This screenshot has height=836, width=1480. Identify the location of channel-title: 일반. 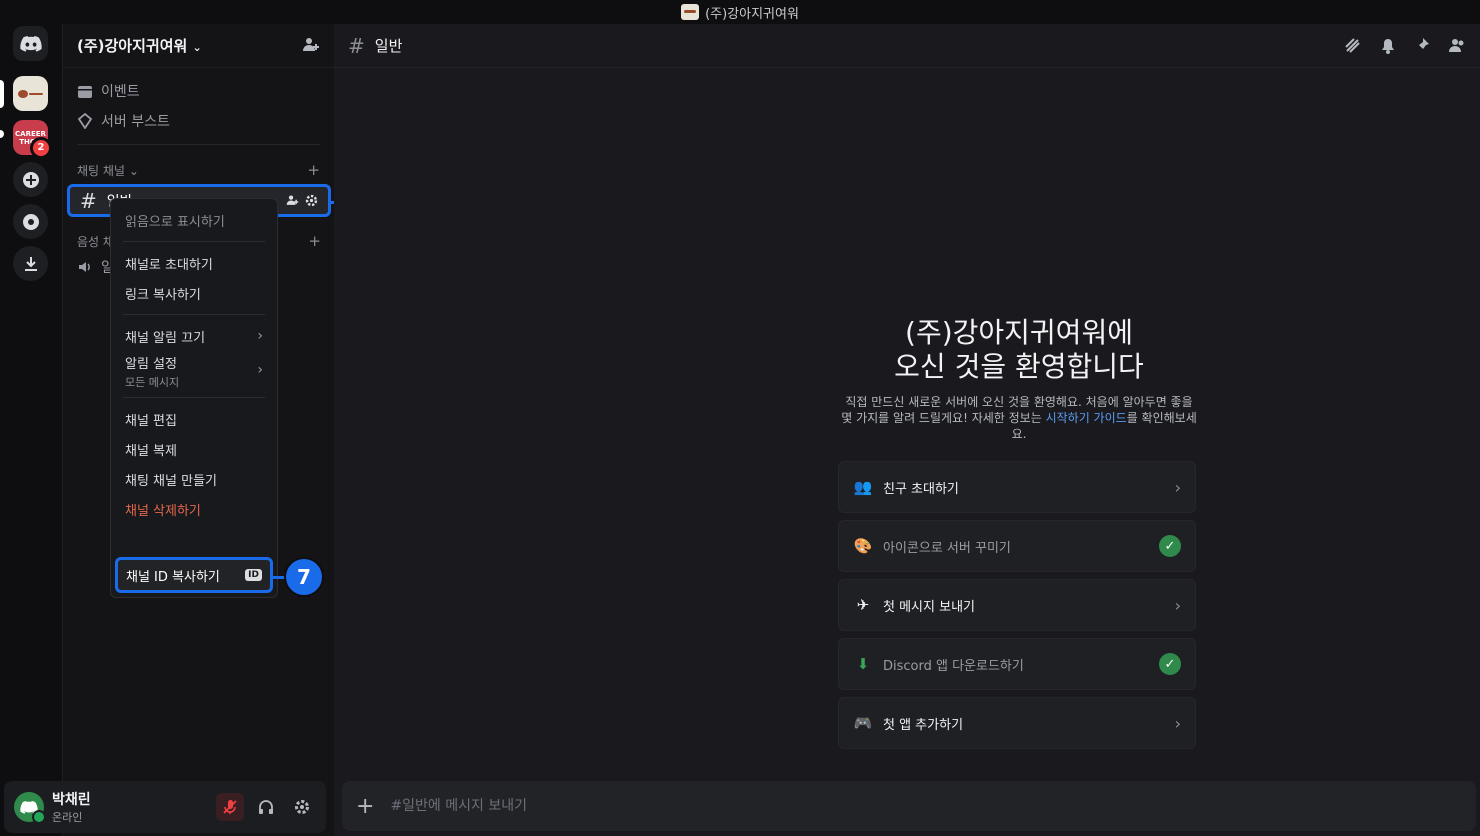
(388, 46).